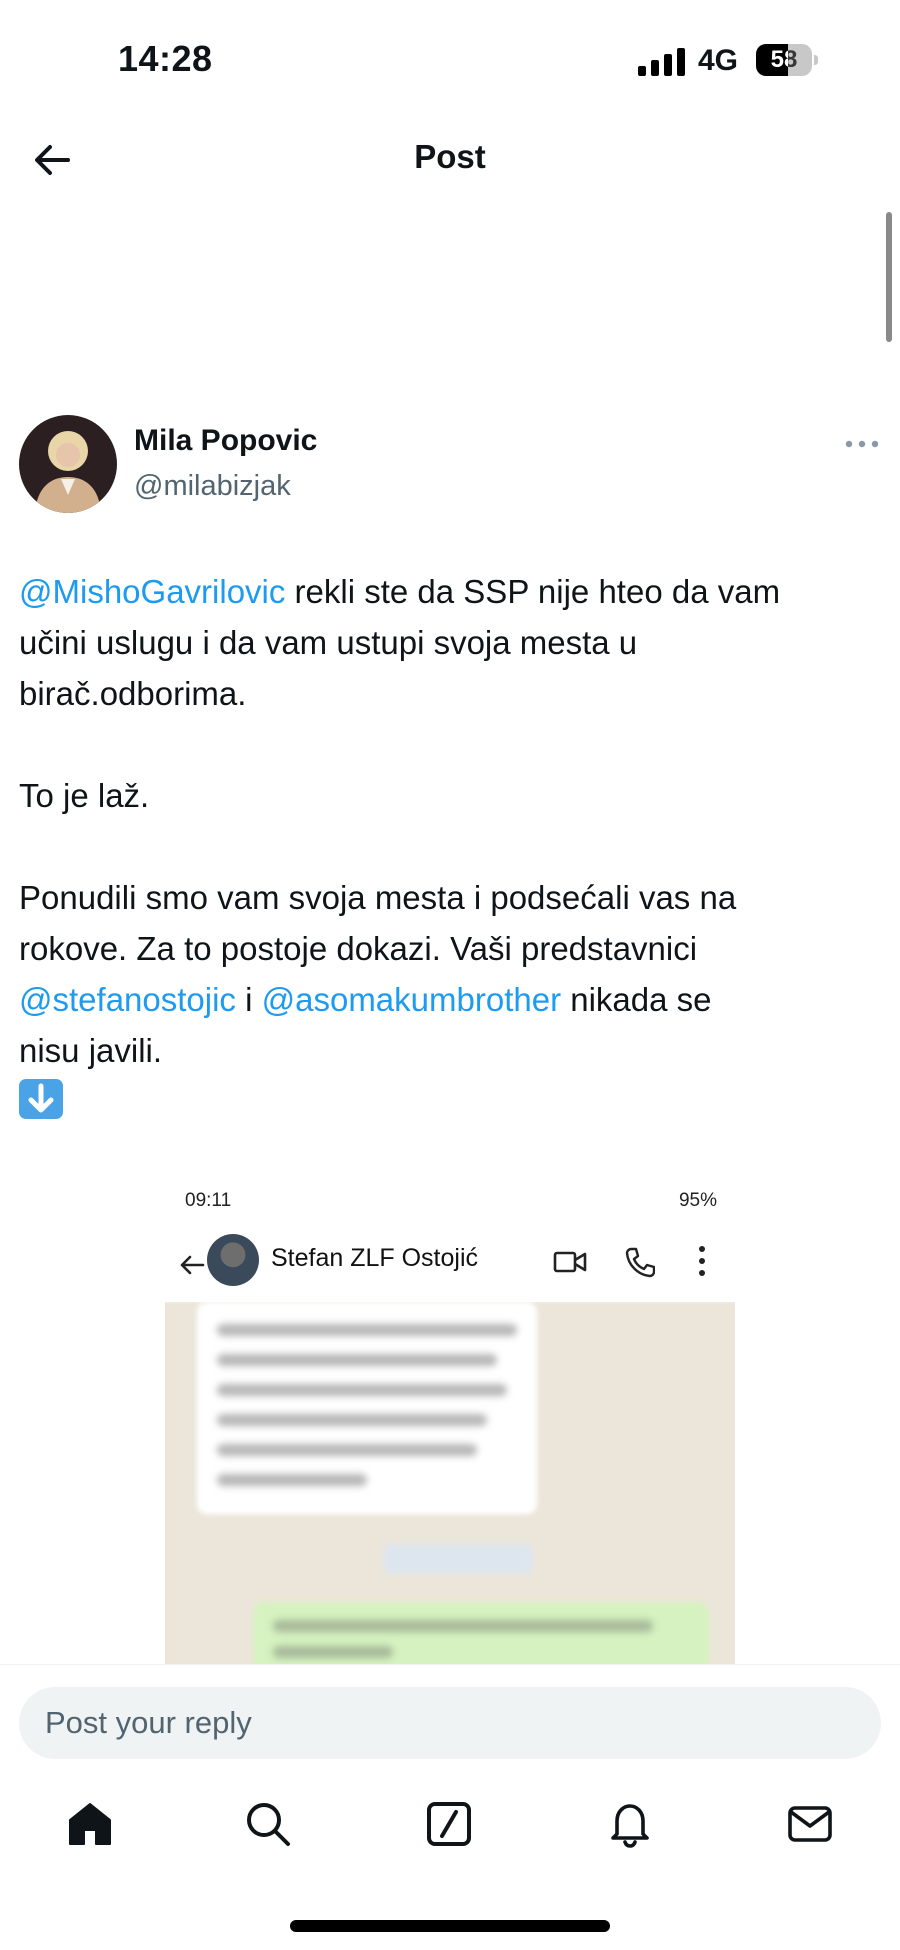 Image resolution: width=900 pixels, height=1950 pixels. I want to click on author-name: Mila Popovic, so click(225, 441).